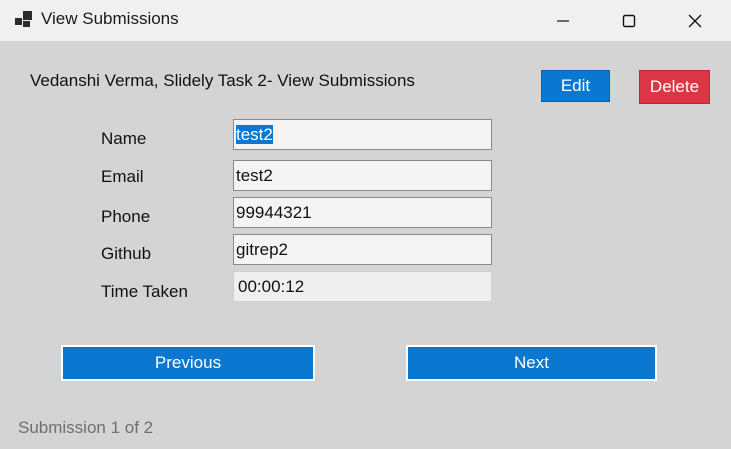 The width and height of the screenshot is (731, 449). Describe the element at coordinates (365, 20) in the screenshot. I see `title-bar: View Submissions` at that location.